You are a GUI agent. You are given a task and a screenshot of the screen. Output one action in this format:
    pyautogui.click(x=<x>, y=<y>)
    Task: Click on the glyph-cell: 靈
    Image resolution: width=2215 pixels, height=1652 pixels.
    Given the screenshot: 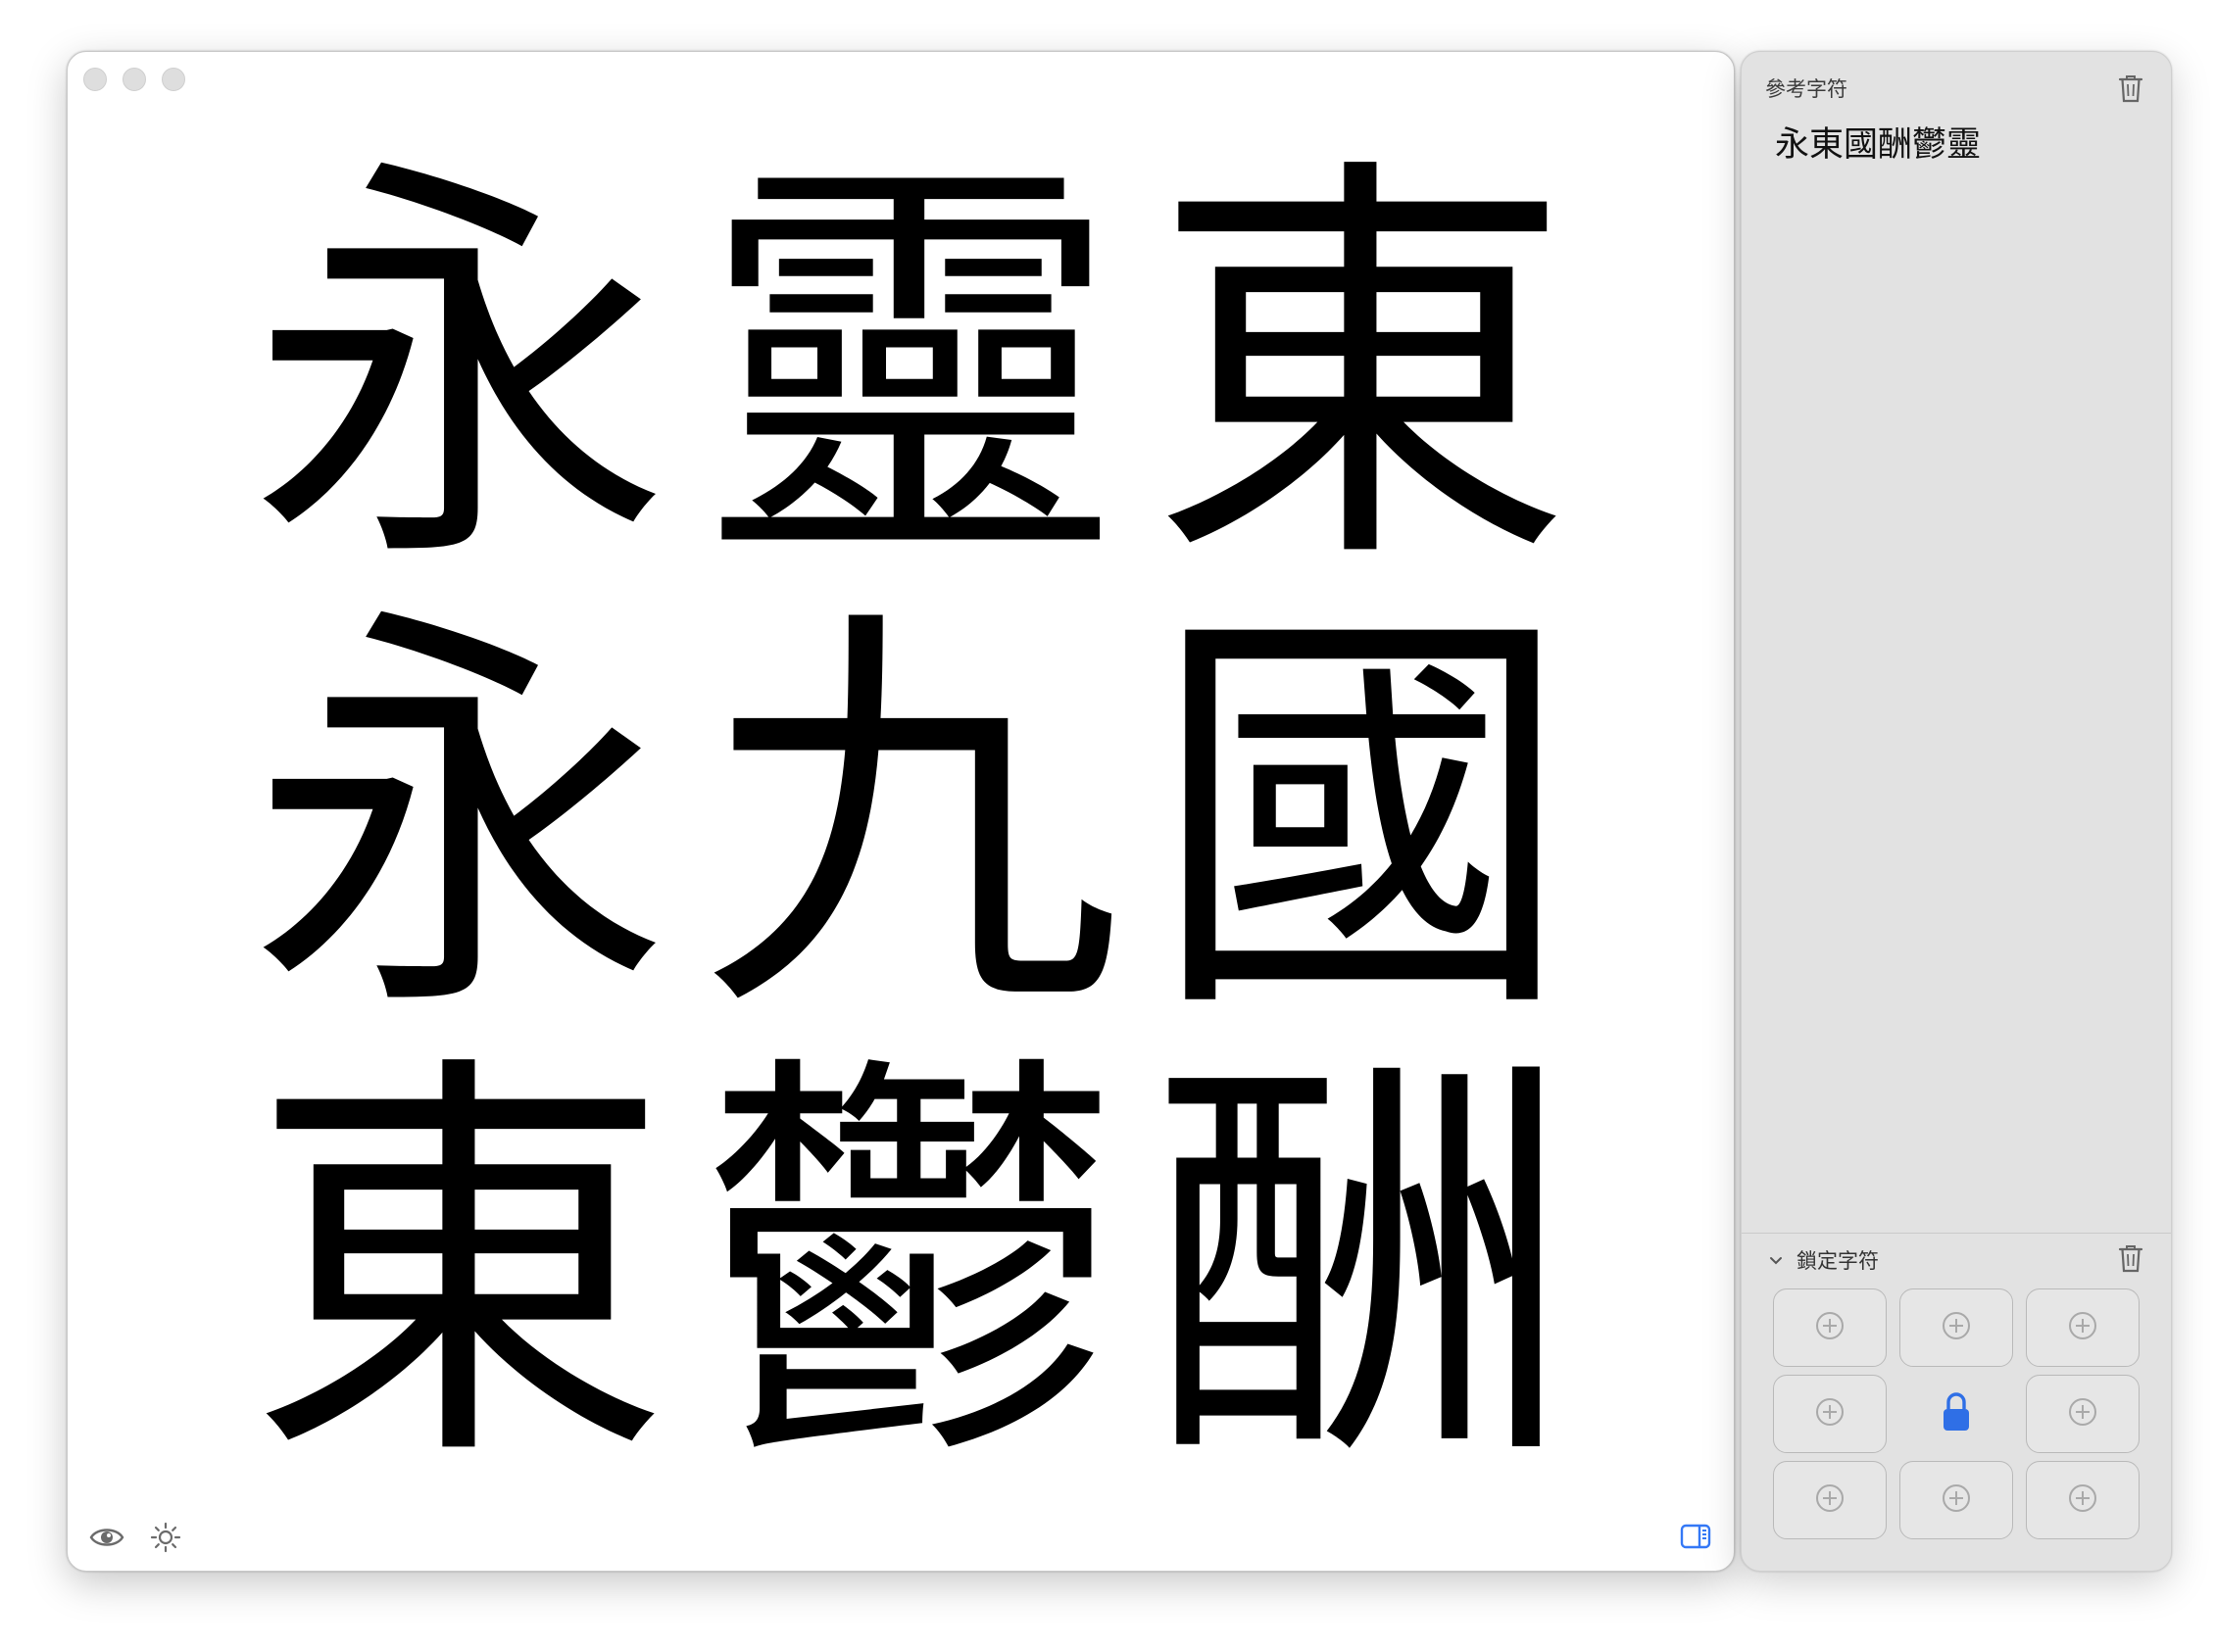 What is the action you would take?
    pyautogui.click(x=910, y=370)
    